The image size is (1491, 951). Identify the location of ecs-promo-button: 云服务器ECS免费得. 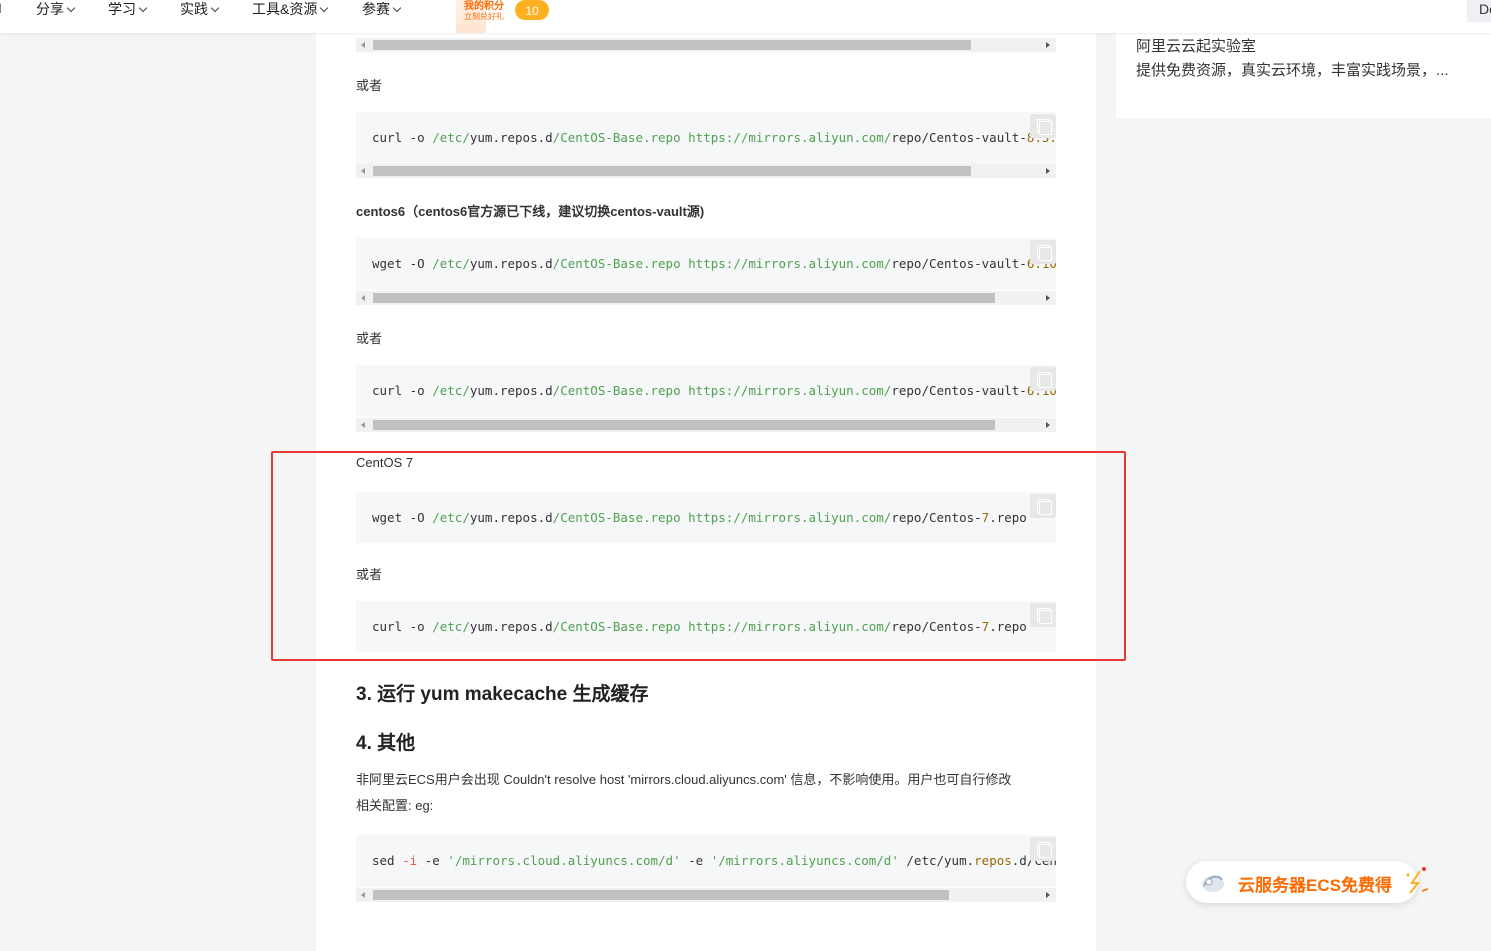
(1307, 882).